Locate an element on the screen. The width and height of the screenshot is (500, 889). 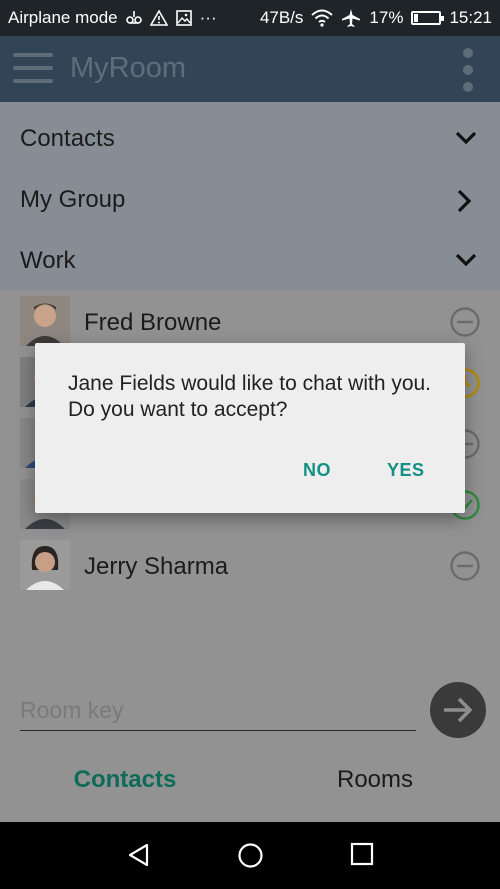
arrow-right-icon is located at coordinates (458, 710).